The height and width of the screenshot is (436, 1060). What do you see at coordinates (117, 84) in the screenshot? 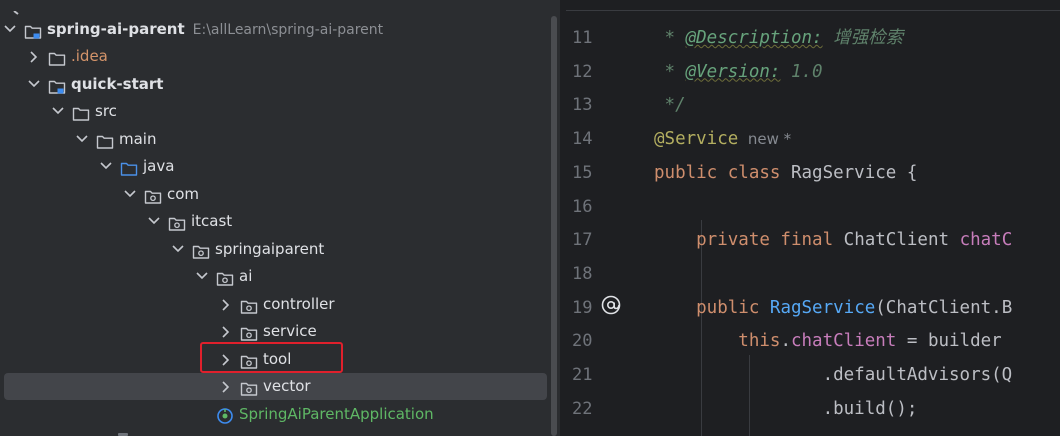
I see `tree-row-label: quick-start` at bounding box center [117, 84].